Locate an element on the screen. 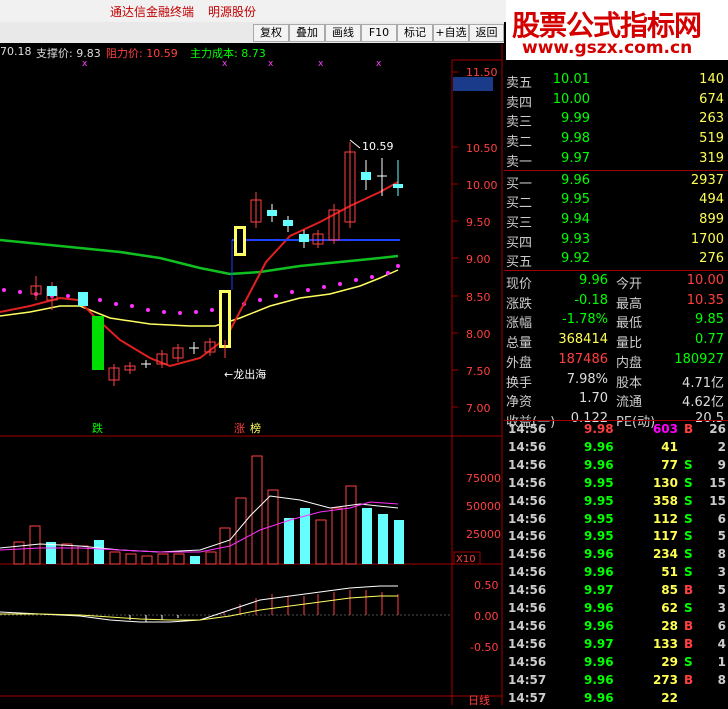 The width and height of the screenshot is (728, 709). tick-row: 14:56 9.96 28 B 6 is located at coordinates (616, 628).